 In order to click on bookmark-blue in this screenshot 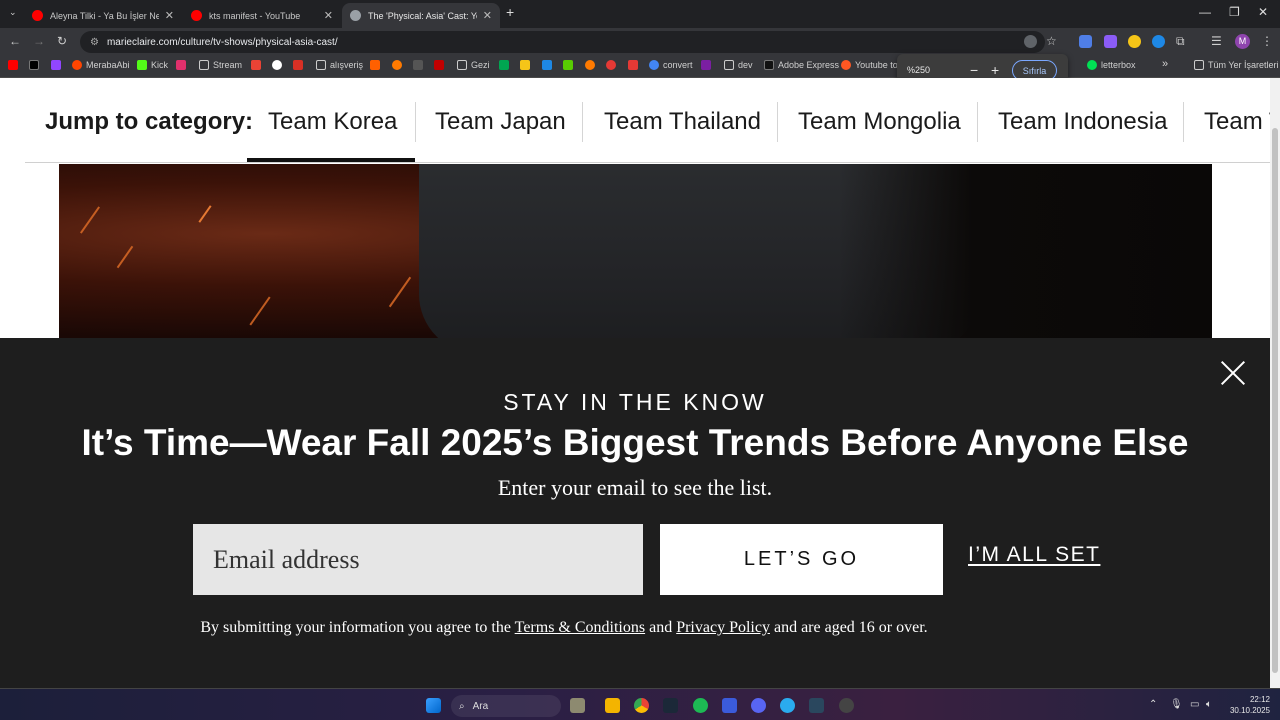, I will do `click(549, 65)`.